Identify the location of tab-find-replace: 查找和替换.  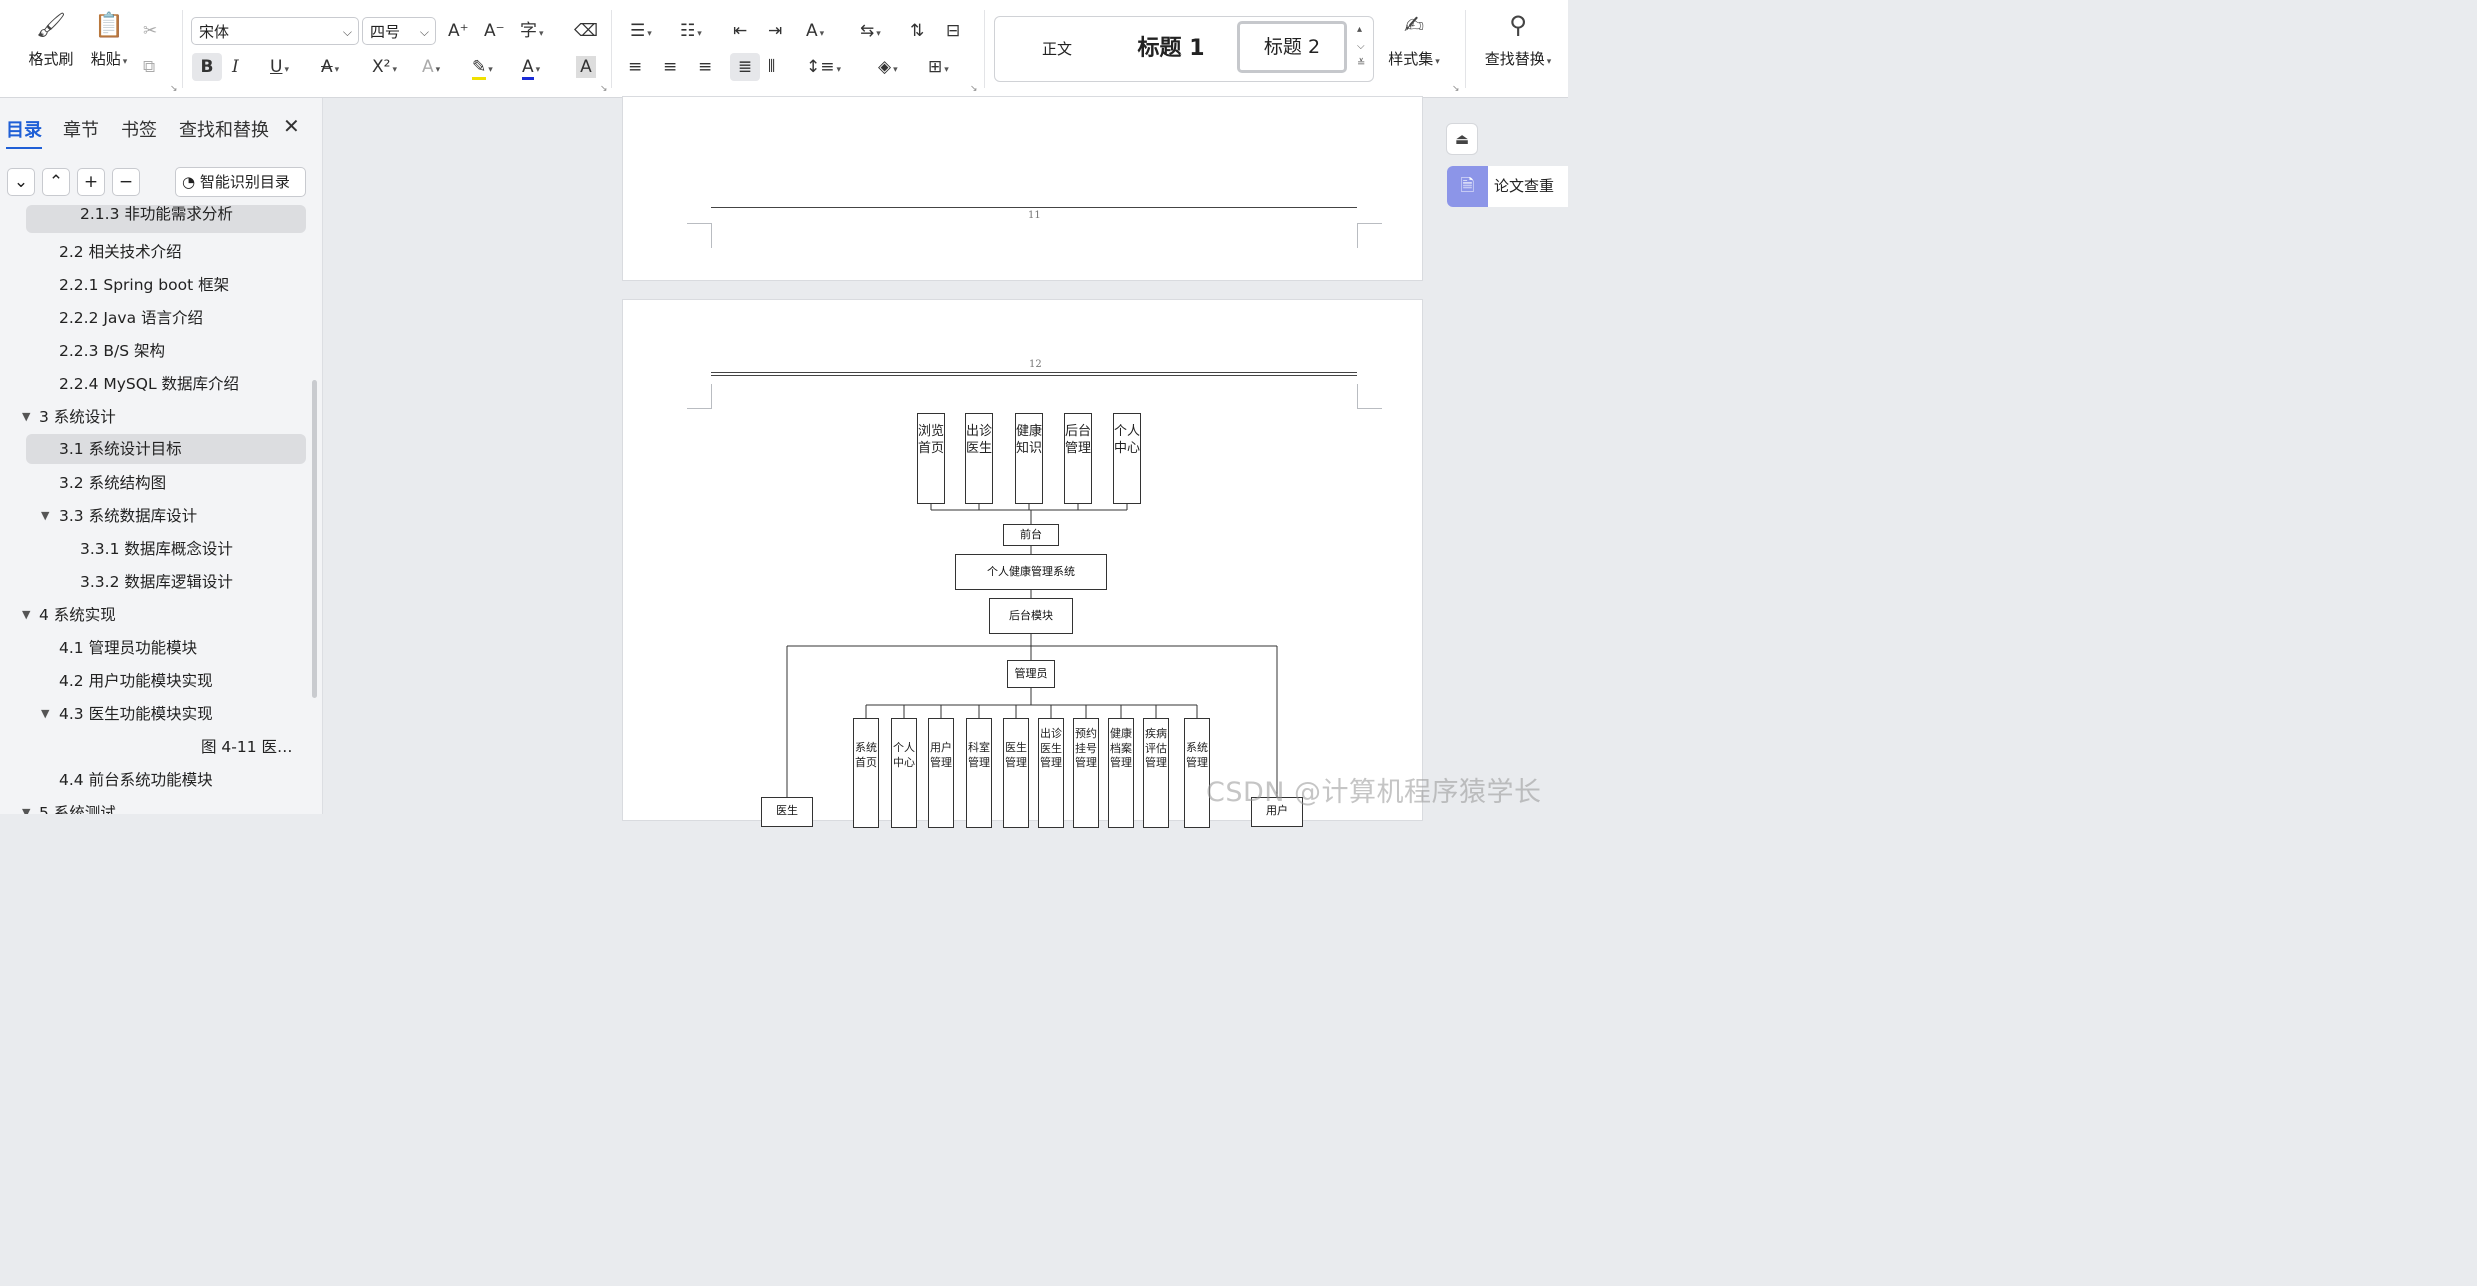
(224, 129).